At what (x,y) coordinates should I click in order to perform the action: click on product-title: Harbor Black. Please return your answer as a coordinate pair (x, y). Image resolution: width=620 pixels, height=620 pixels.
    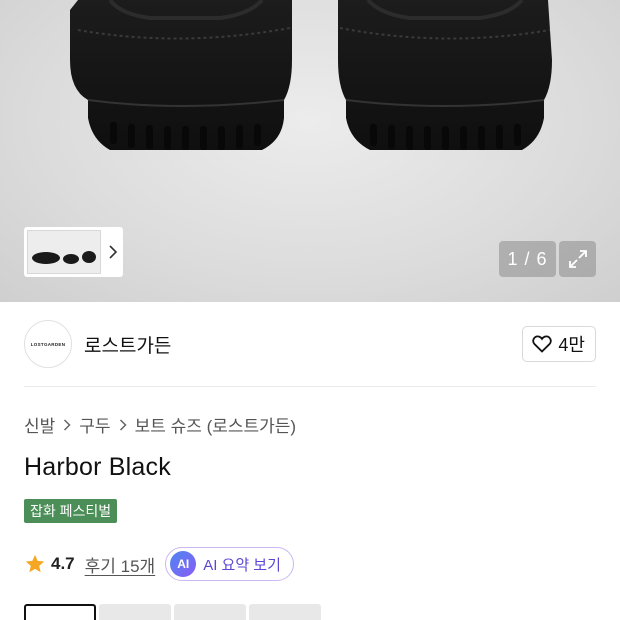
    Looking at the image, I should click on (97, 467).